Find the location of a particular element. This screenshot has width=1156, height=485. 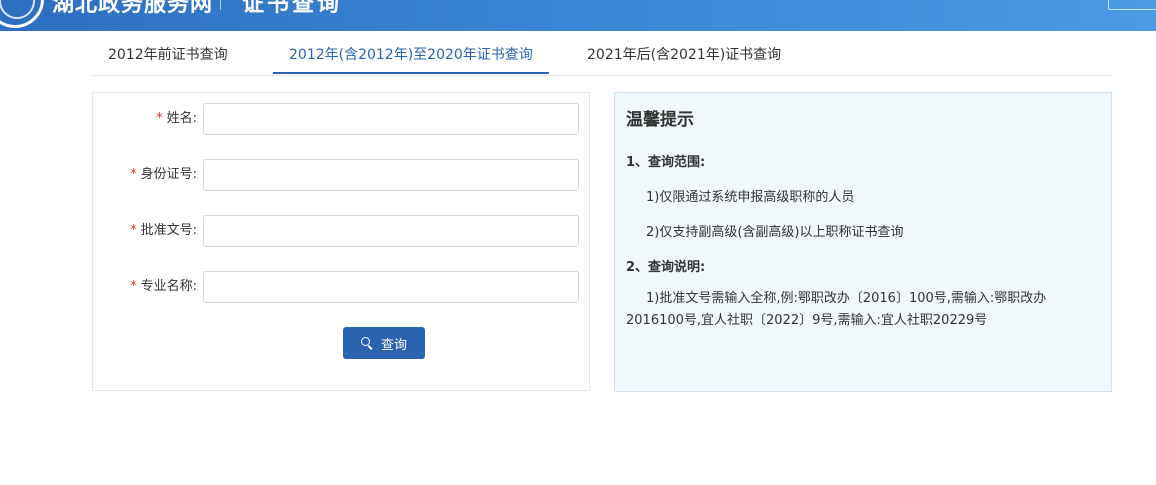

header-user-button is located at coordinates (1132, 5).